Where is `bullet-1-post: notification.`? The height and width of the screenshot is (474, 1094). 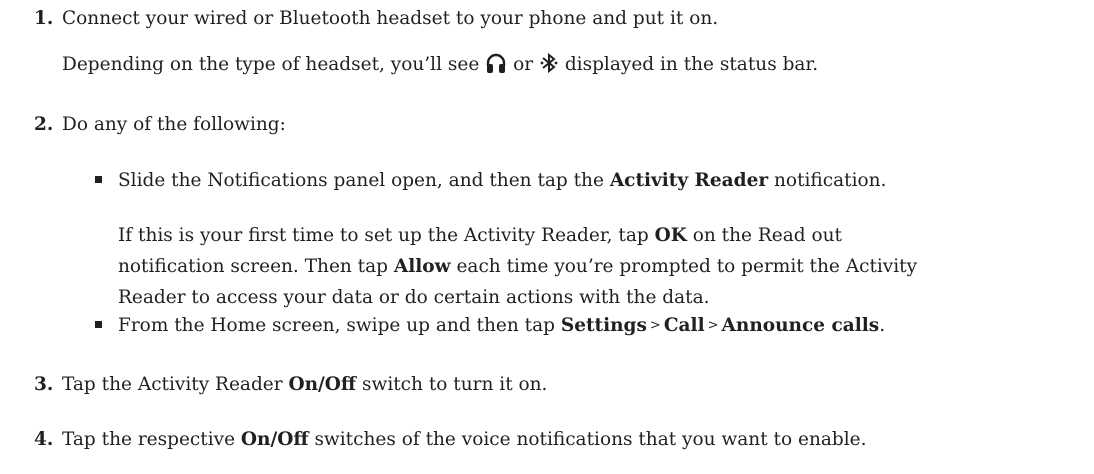 bullet-1-post: notification. is located at coordinates (830, 180).